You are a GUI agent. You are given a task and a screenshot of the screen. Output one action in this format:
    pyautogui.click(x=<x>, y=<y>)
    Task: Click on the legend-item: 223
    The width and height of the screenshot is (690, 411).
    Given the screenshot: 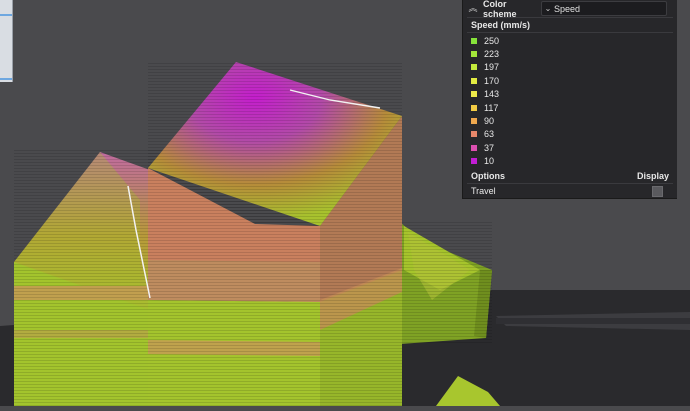 What is the action you would take?
    pyautogui.click(x=570, y=53)
    